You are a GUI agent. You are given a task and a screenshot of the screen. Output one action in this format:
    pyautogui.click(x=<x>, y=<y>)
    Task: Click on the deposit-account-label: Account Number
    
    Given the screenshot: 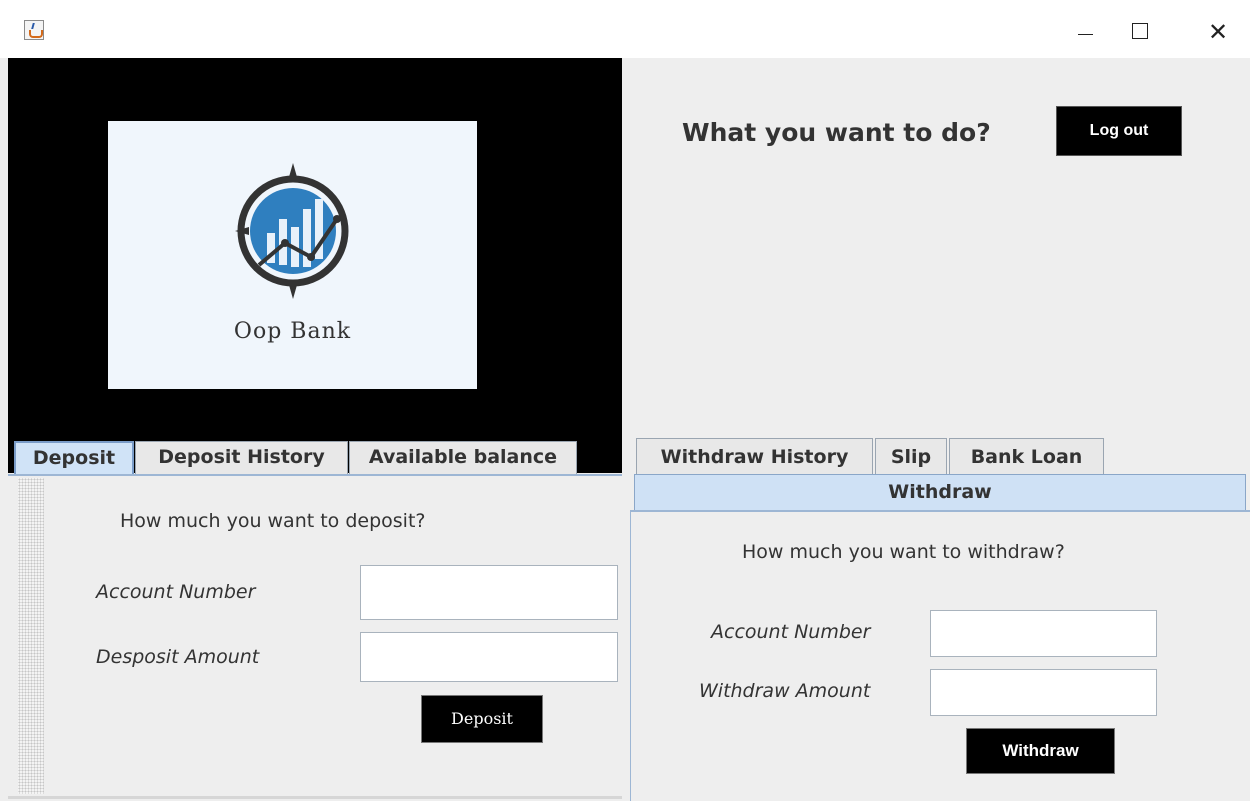 What is the action you would take?
    pyautogui.click(x=176, y=592)
    